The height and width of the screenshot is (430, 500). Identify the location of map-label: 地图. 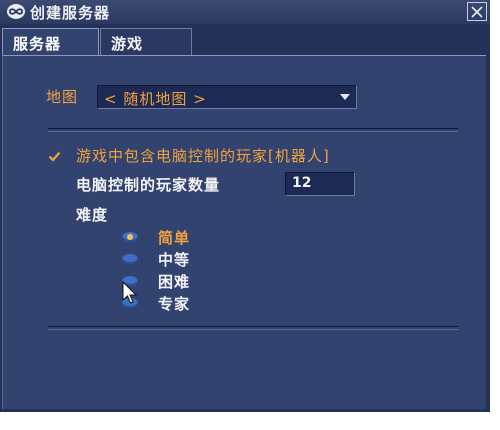
(62, 97).